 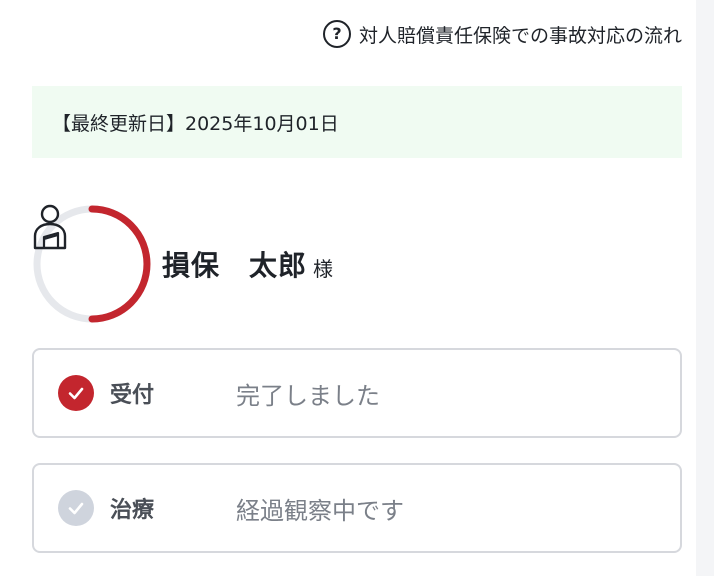 I want to click on progress-ring-fill, so click(x=119, y=264).